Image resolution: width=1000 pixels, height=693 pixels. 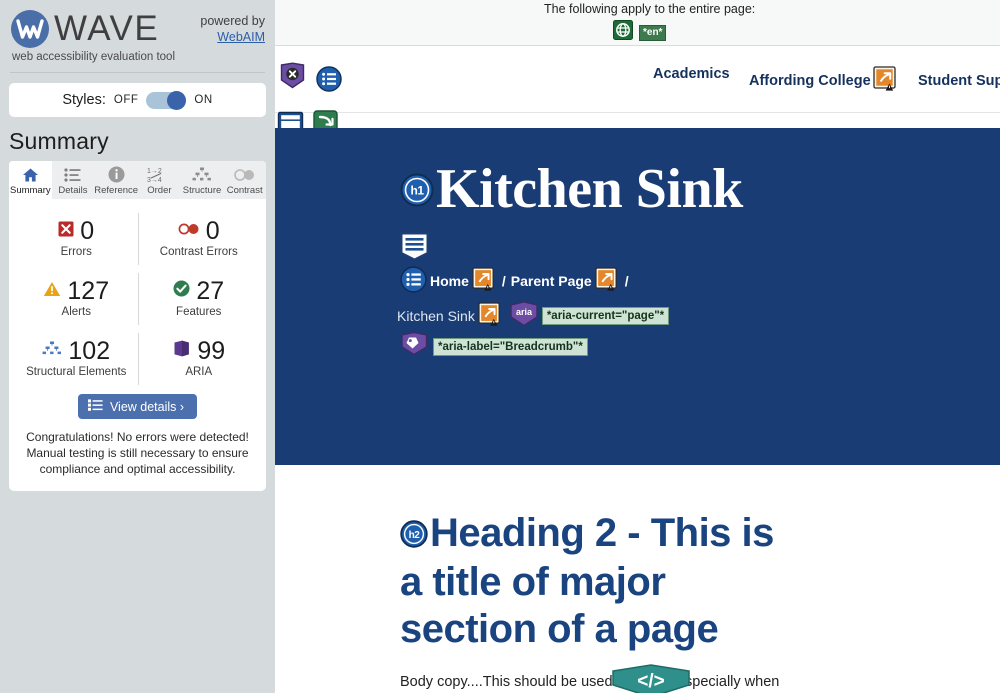 What do you see at coordinates (198, 252) in the screenshot?
I see `stat-contrast-errors-label: Contrast Errors` at bounding box center [198, 252].